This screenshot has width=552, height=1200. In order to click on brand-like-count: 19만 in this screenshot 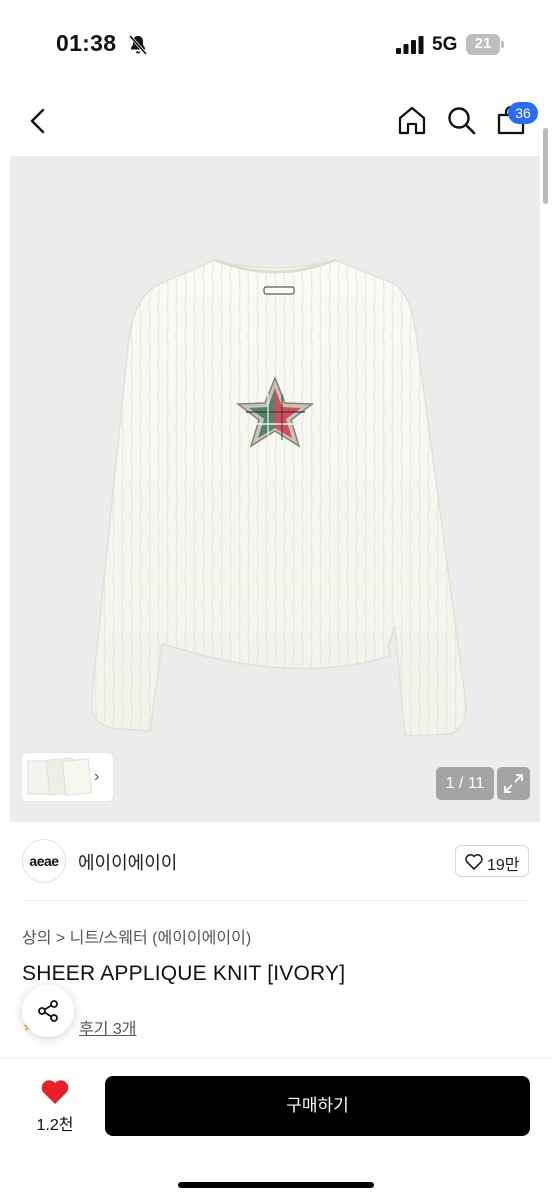, I will do `click(503, 865)`.